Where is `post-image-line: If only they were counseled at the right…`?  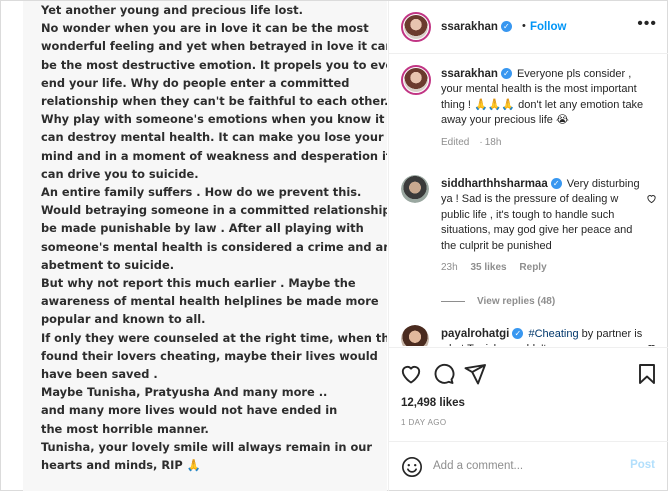 post-image-line: If only they were counseled at the right… is located at coordinates (214, 337).